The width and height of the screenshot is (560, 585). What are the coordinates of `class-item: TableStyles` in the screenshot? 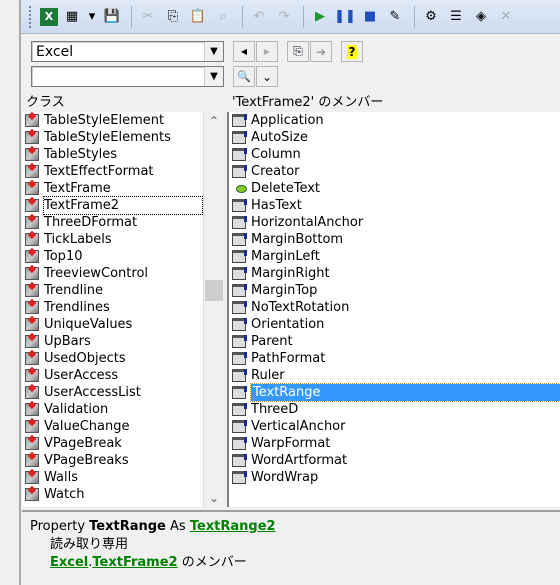 It's located at (112, 154).